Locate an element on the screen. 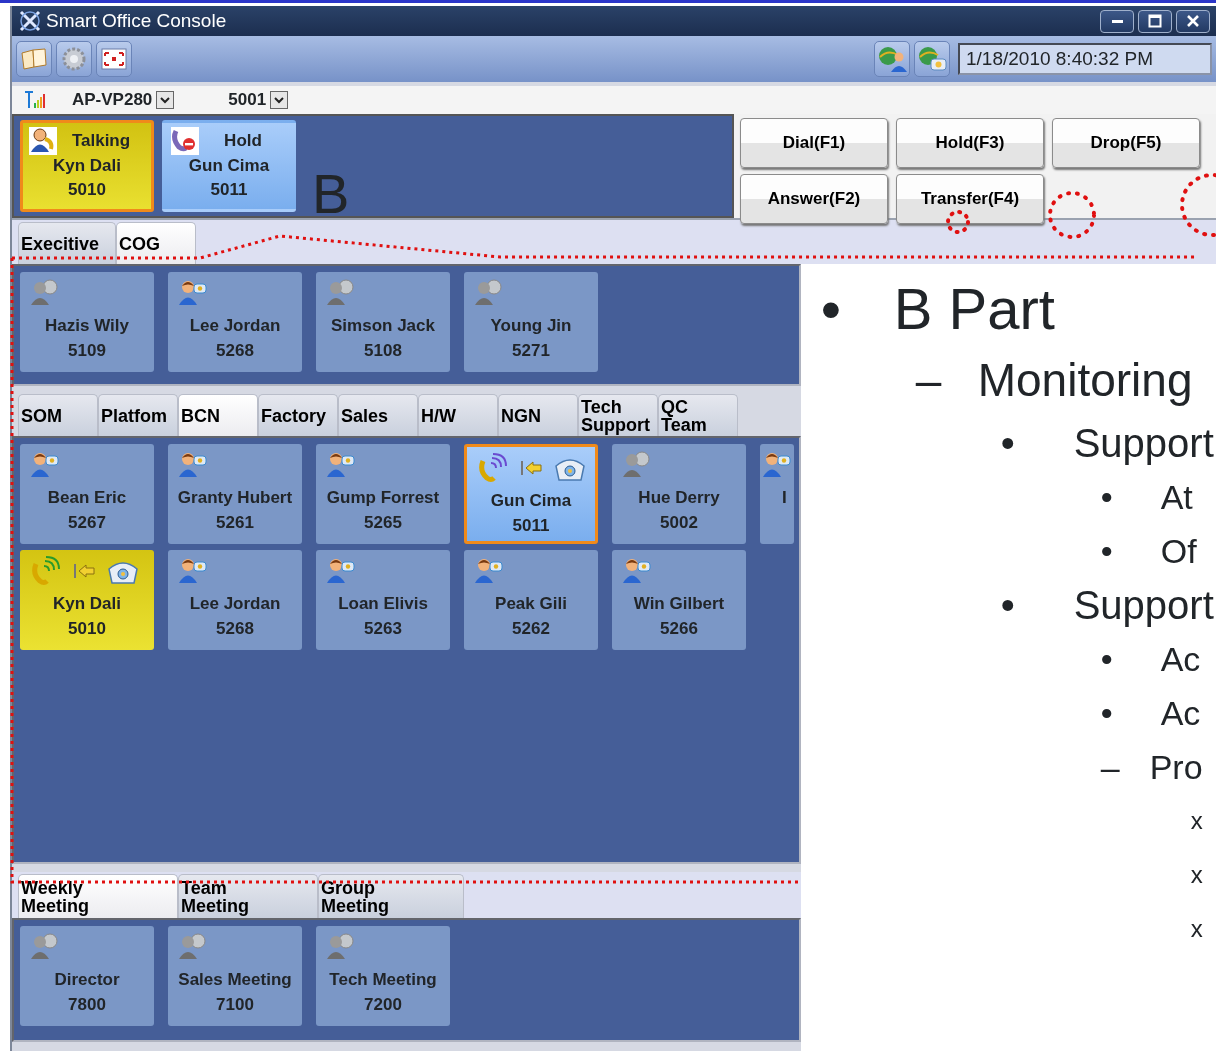 The width and height of the screenshot is (1216, 1051). contact-name: Hue Derry is located at coordinates (679, 498).